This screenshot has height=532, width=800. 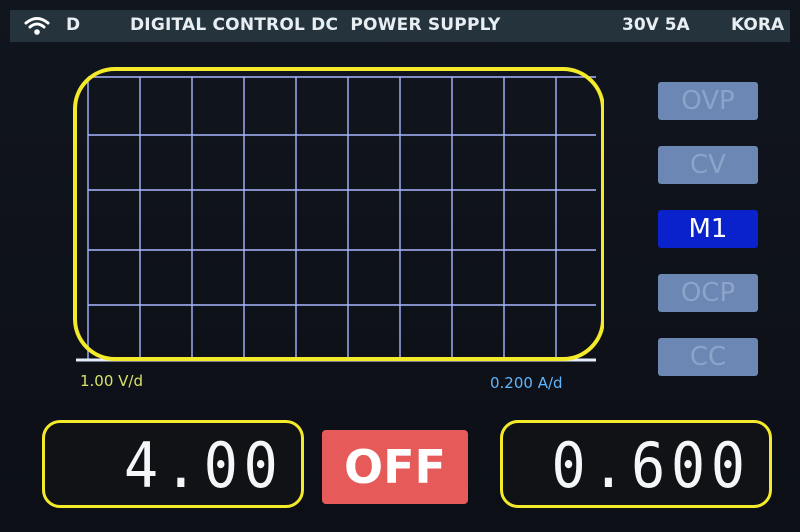 What do you see at coordinates (708, 229) in the screenshot?
I see `m1-button: M1` at bounding box center [708, 229].